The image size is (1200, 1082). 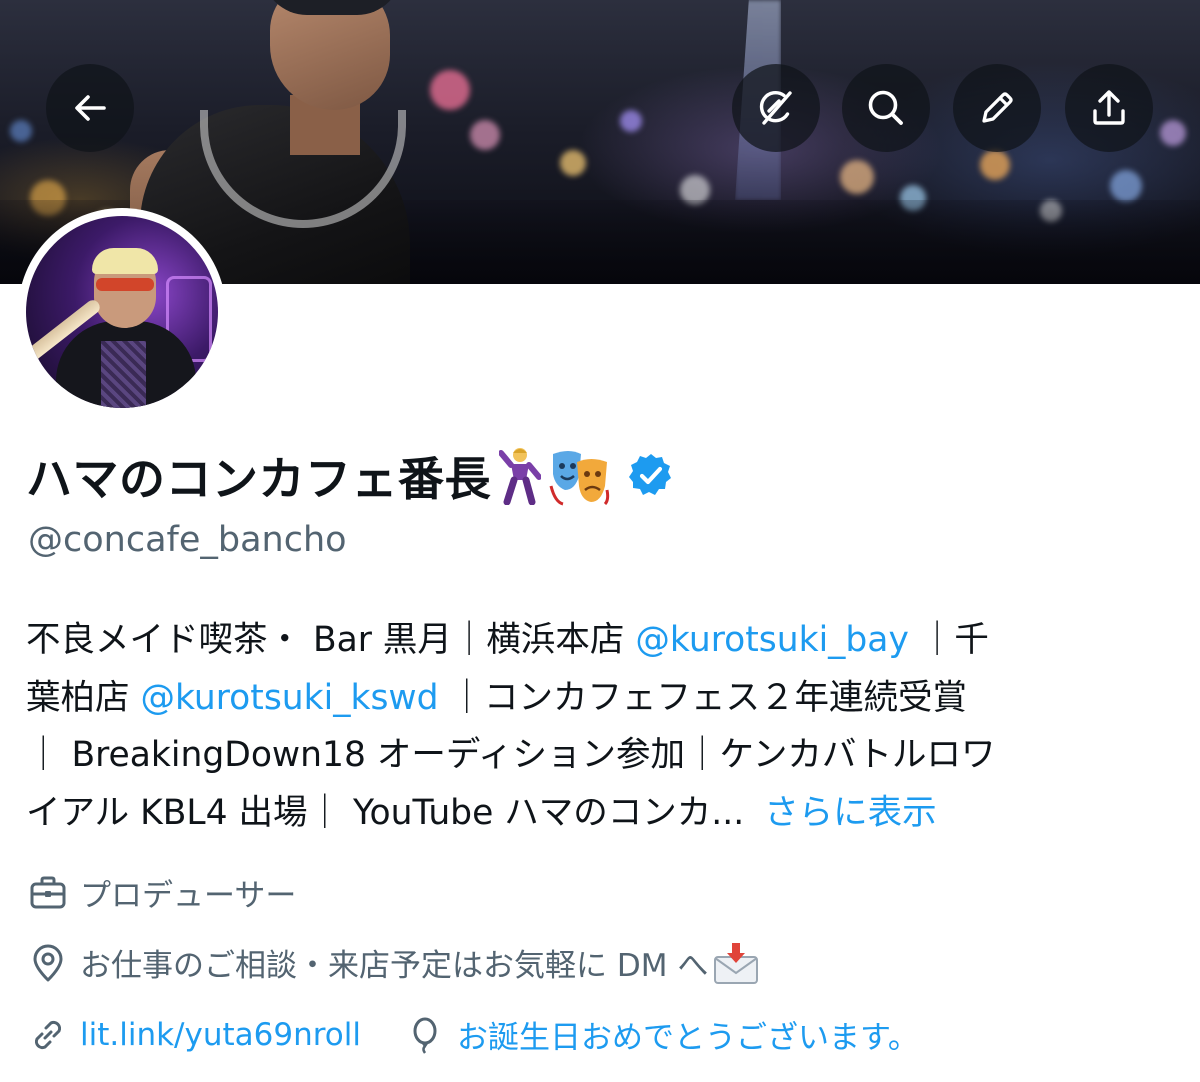 I want to click on share-icon, so click(x=1109, y=107).